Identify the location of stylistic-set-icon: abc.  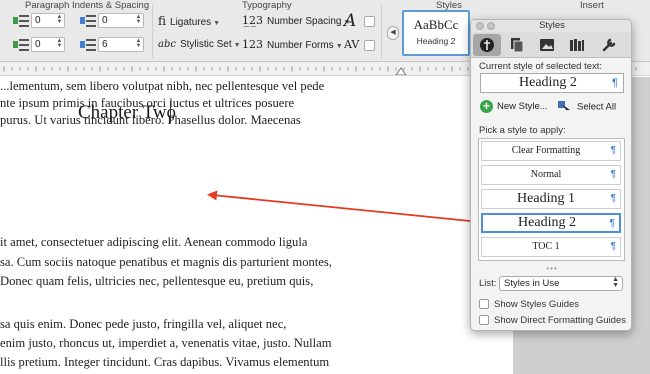
(167, 44).